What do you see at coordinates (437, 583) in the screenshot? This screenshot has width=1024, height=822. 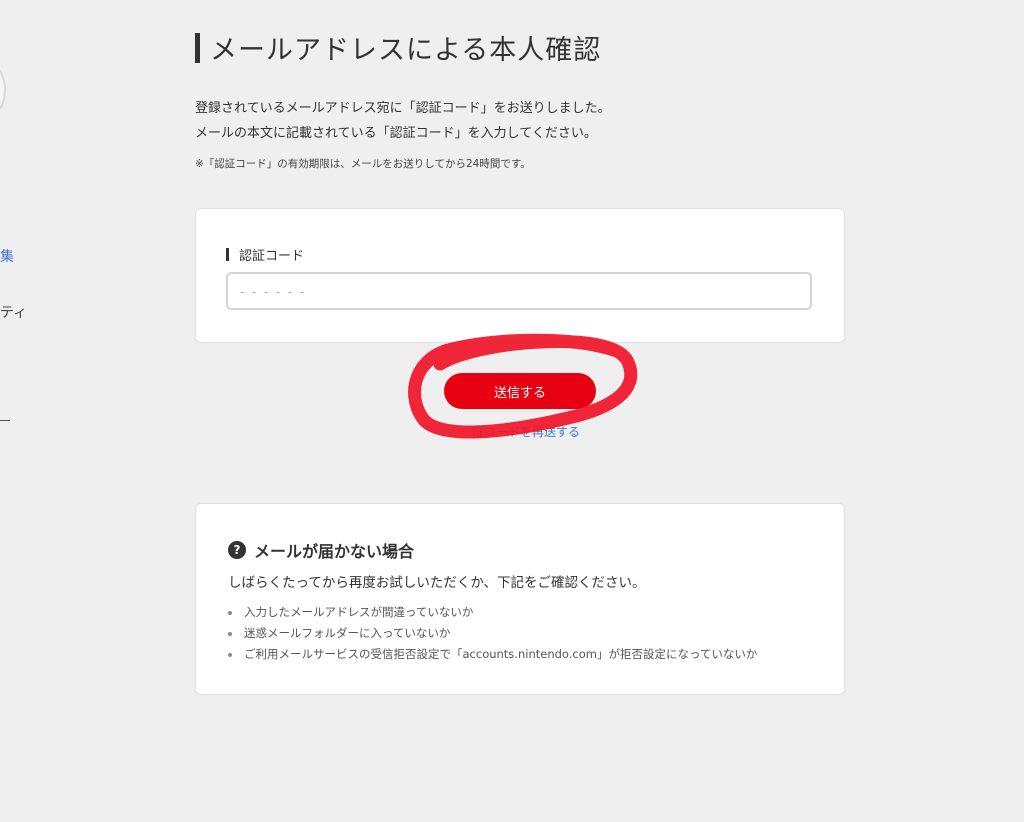 I see `help-subtitle: しばらくたってから再度お試しいただくか、下記をご確認ください。` at bounding box center [437, 583].